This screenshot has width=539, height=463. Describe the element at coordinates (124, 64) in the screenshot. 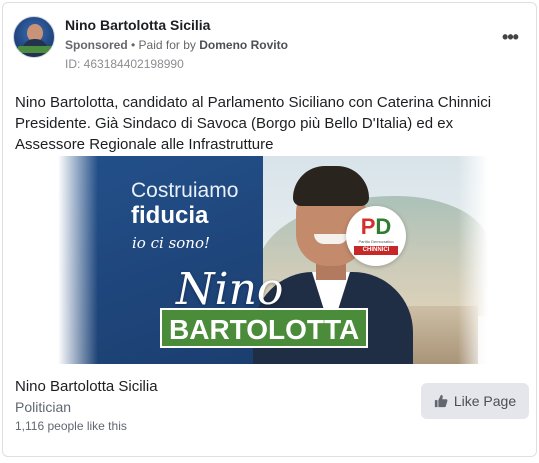

I see `ad-id: ID: 463184402198990` at that location.